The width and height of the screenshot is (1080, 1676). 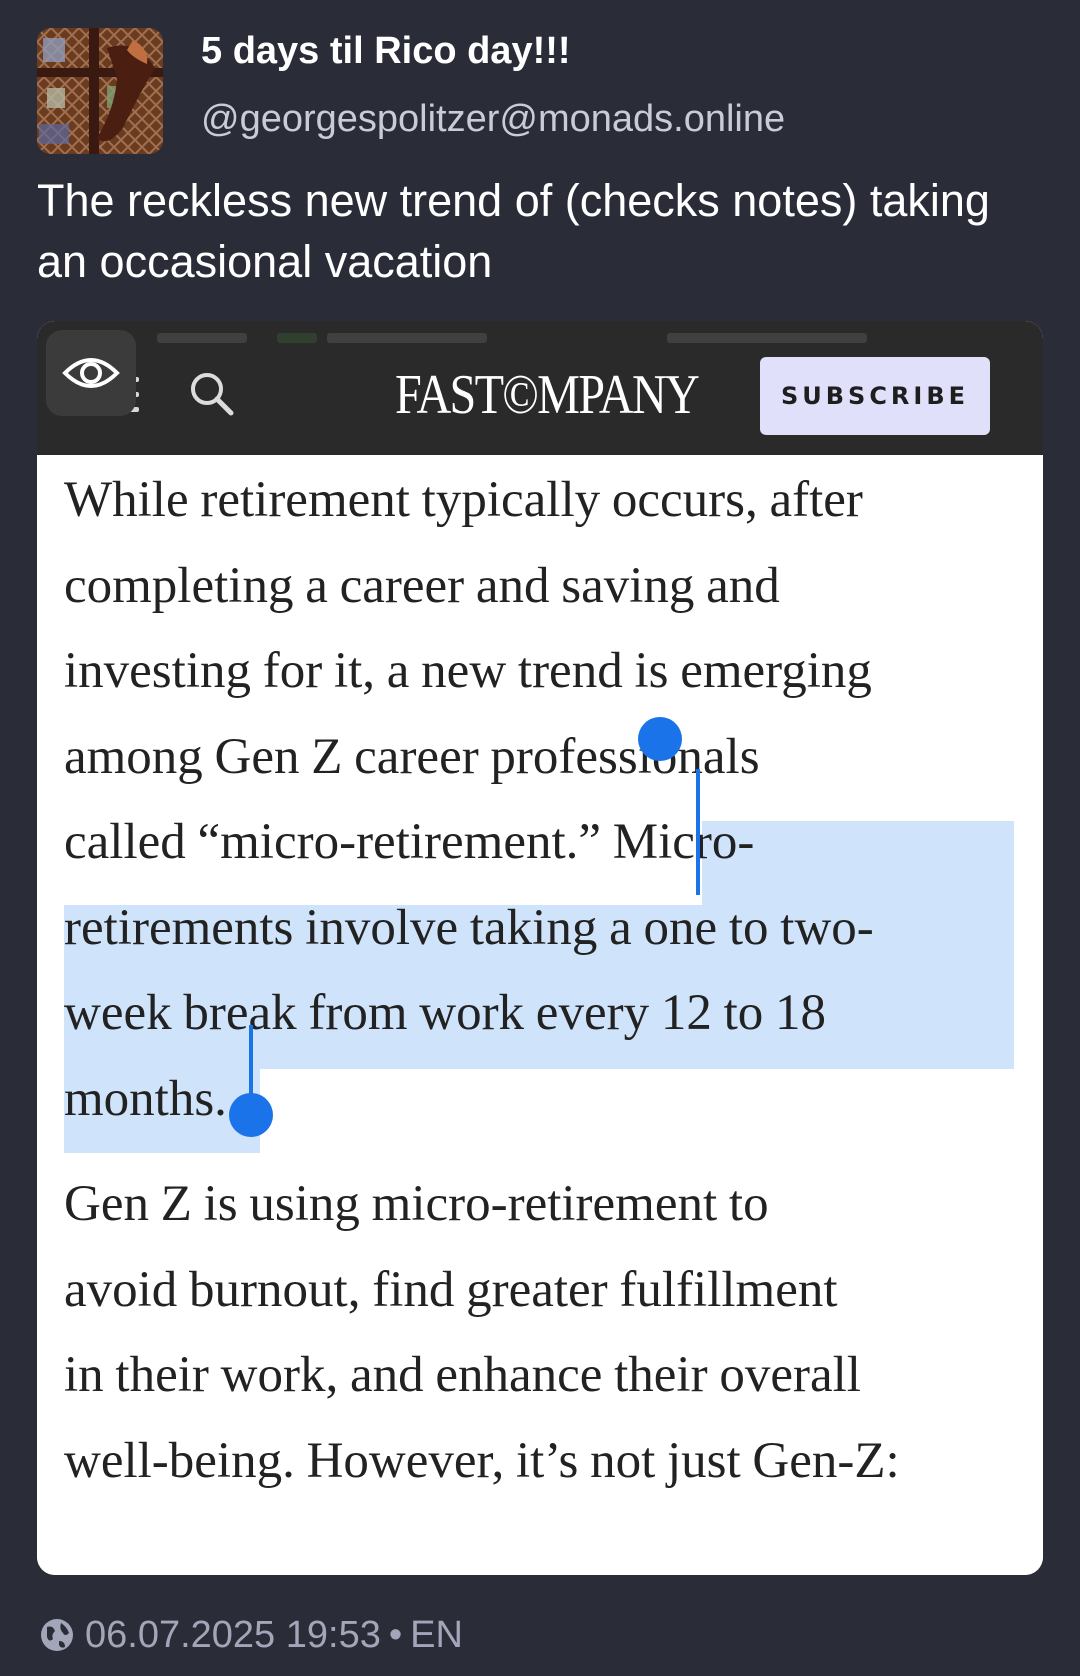 I want to click on eye-icon, so click(x=91, y=373).